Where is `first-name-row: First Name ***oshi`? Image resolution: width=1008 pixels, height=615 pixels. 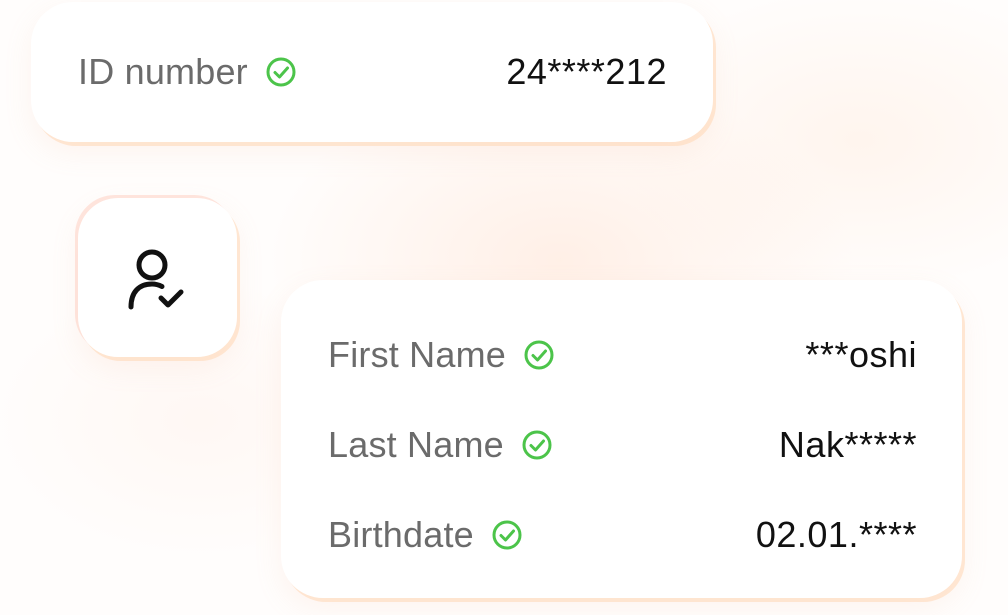 first-name-row: First Name ***oshi is located at coordinates (622, 355).